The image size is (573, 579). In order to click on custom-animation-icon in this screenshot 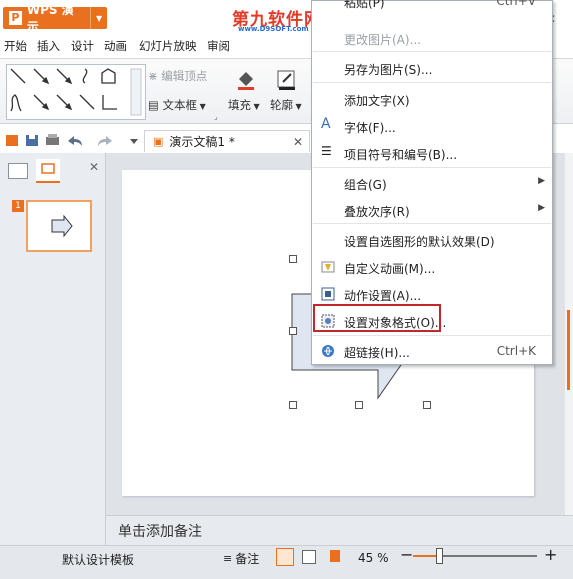, I will do `click(328, 267)`.